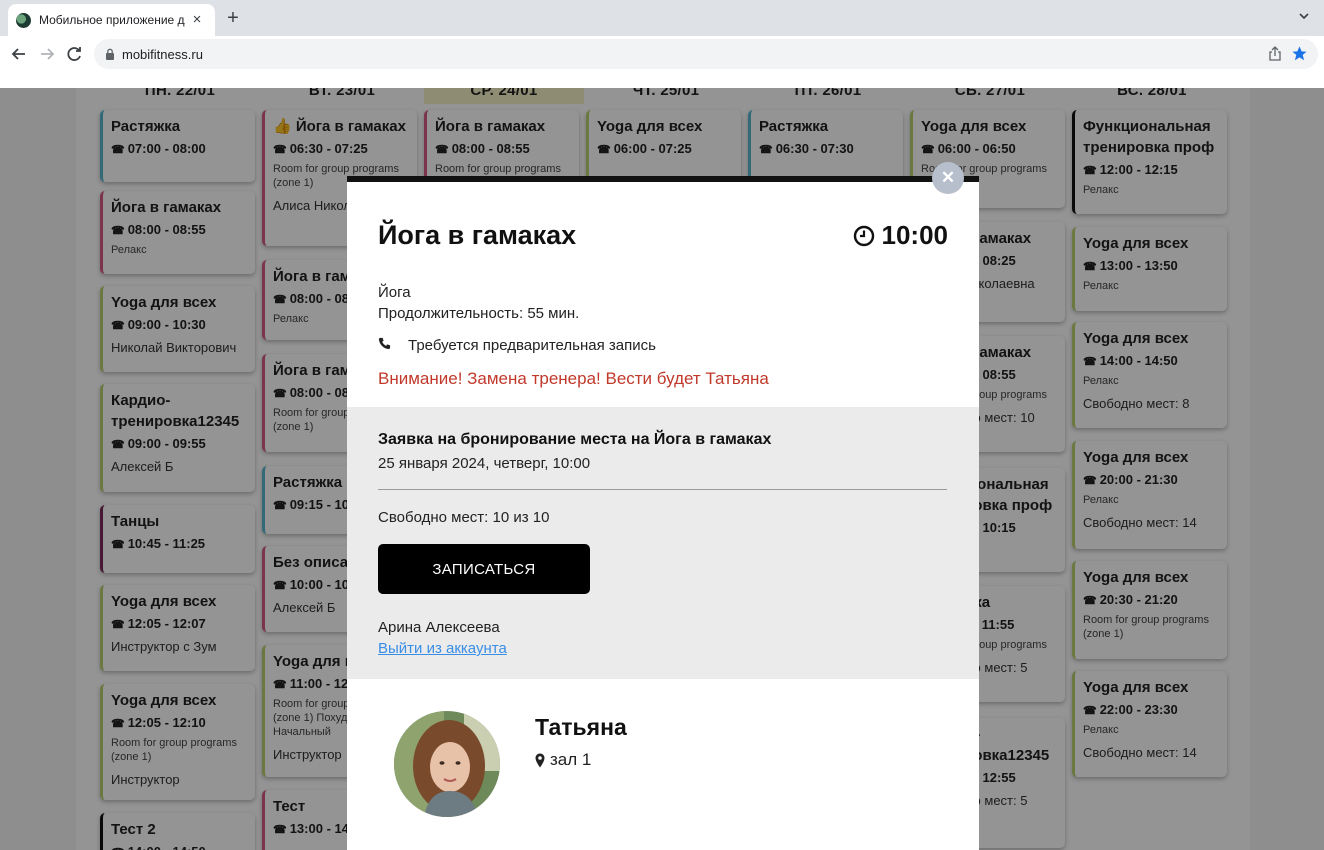 The image size is (1324, 850). What do you see at coordinates (571, 759) in the screenshot?
I see `trainer-room-label: зал 1` at bounding box center [571, 759].